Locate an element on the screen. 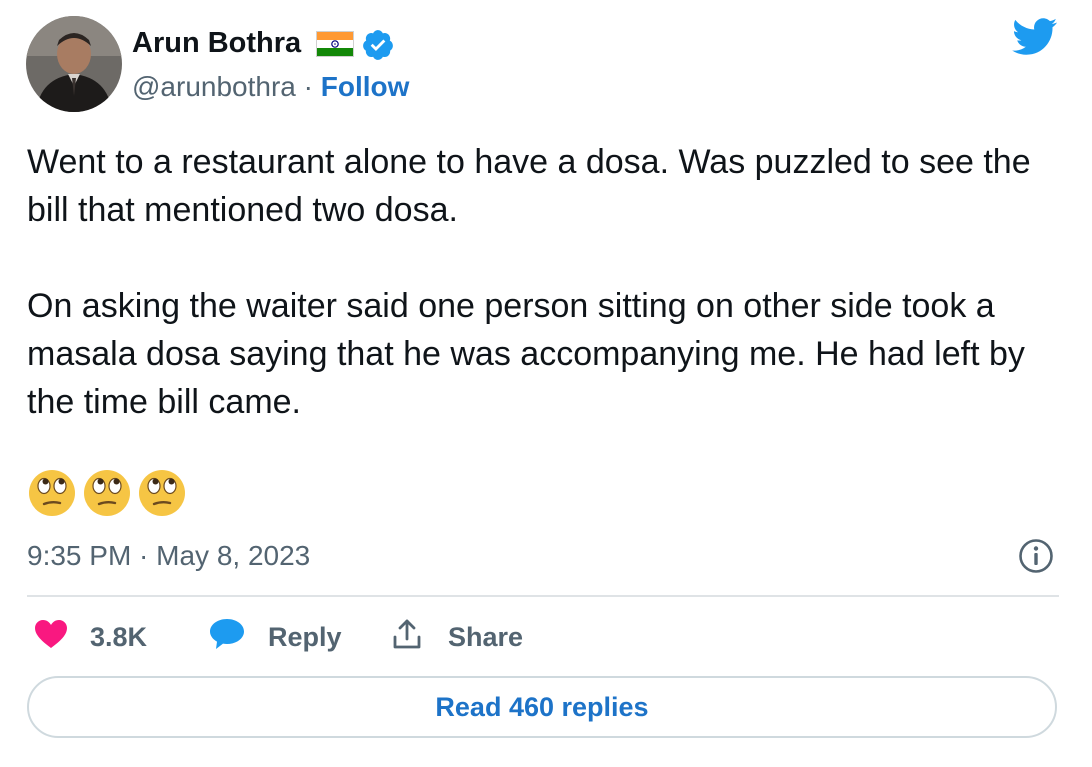  share-icon is located at coordinates (407, 637).